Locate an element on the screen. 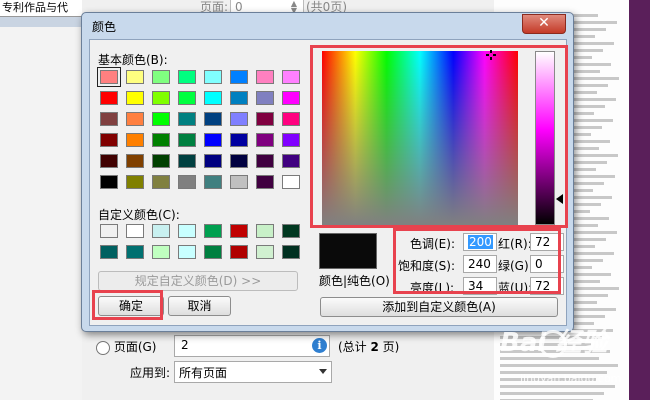 Image resolution: width=650 pixels, height=400 pixels. green-input: 0 is located at coordinates (547, 264).